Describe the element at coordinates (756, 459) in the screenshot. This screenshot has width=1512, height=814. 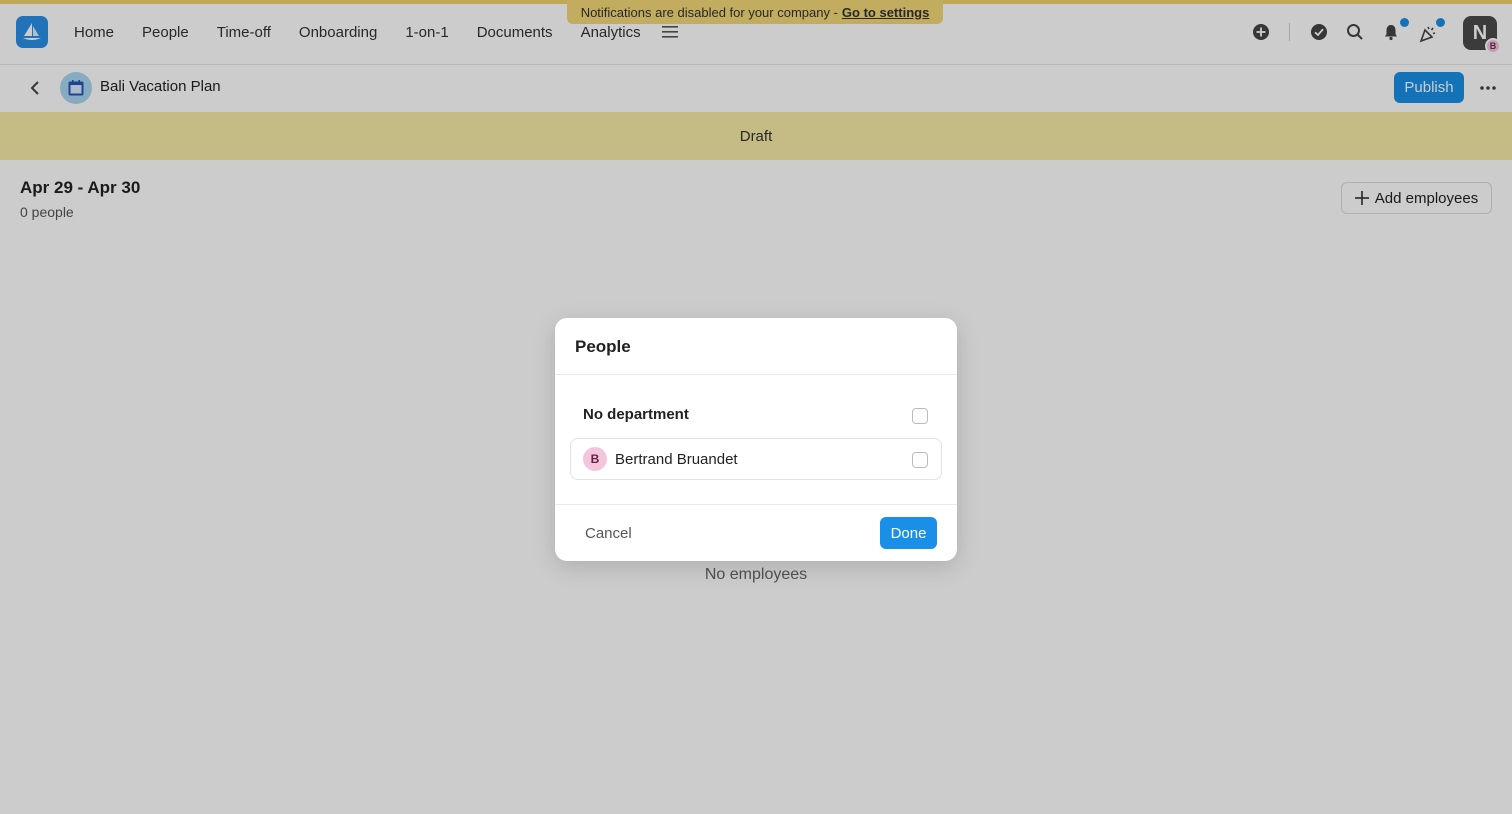
I see `person-row: B Bertrand Bruandet` at that location.